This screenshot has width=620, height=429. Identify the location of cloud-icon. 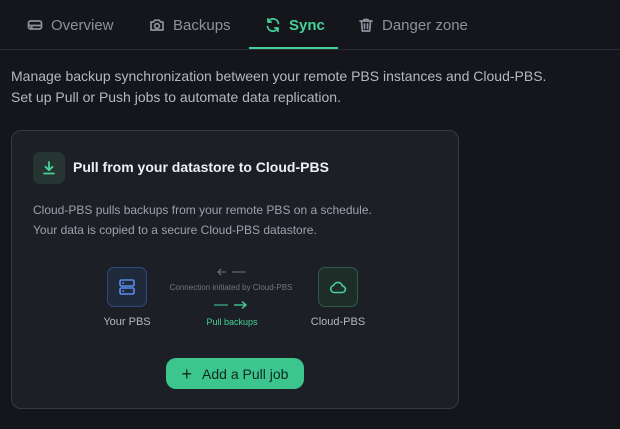
(338, 287).